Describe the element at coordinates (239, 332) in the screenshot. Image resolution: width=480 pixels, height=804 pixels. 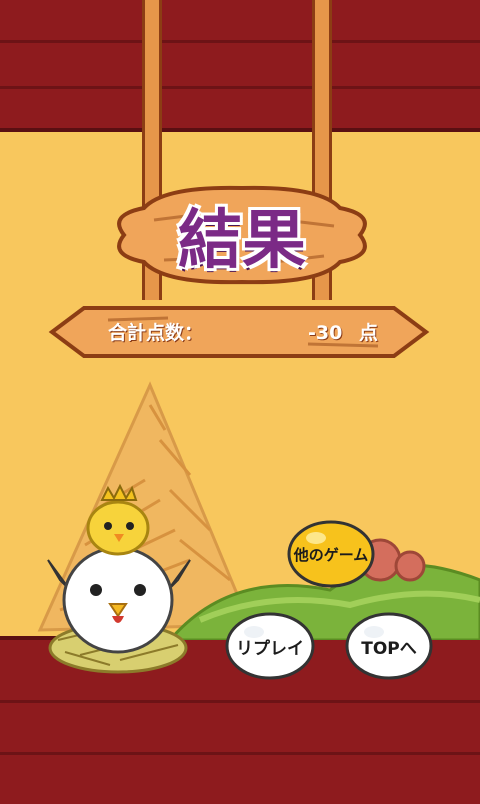
I see `score-board: 合計点数： -30 点` at that location.